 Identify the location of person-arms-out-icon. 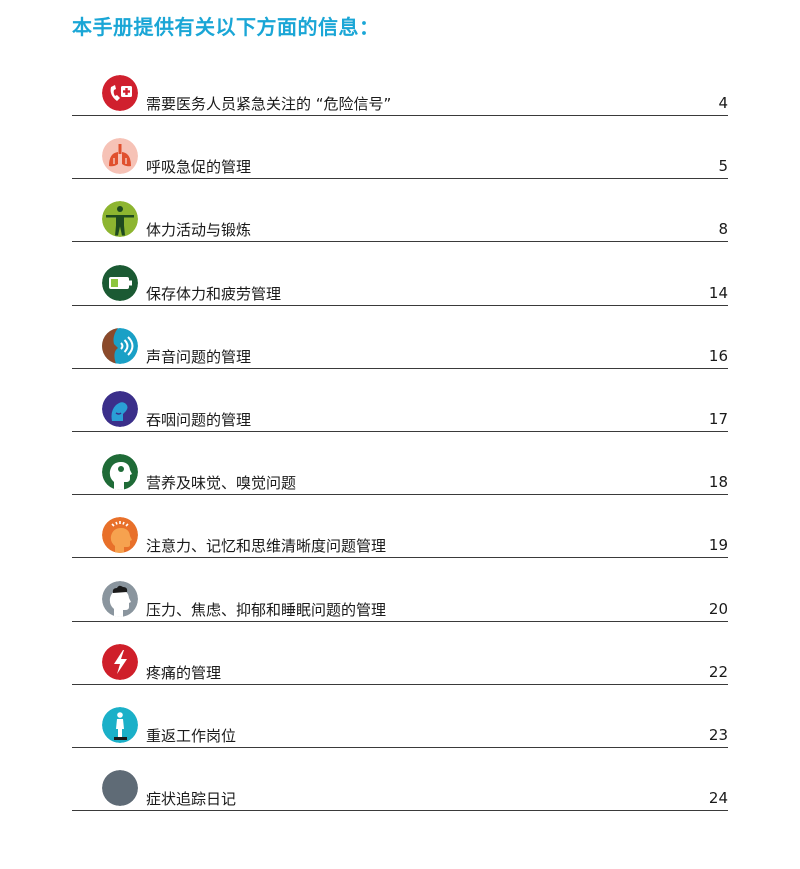
(120, 219).